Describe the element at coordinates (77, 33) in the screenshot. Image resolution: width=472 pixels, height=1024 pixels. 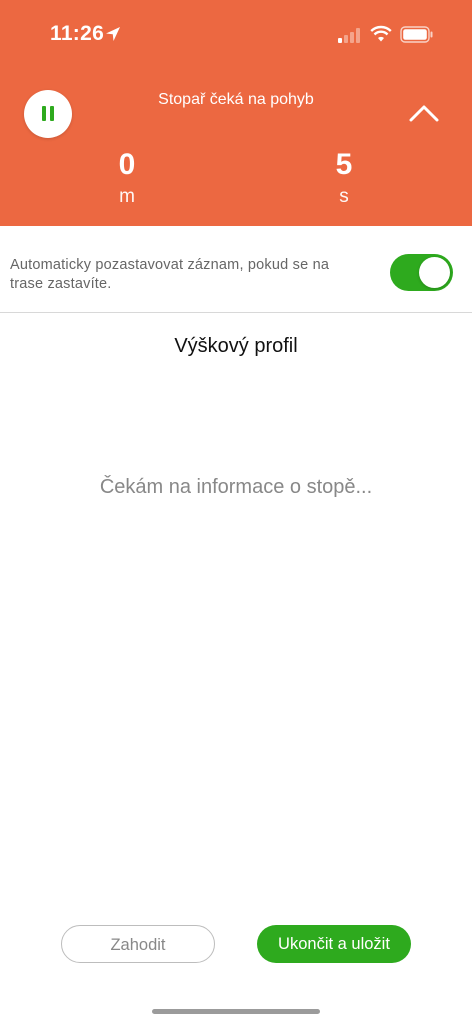
I see `status-time: 11:26` at that location.